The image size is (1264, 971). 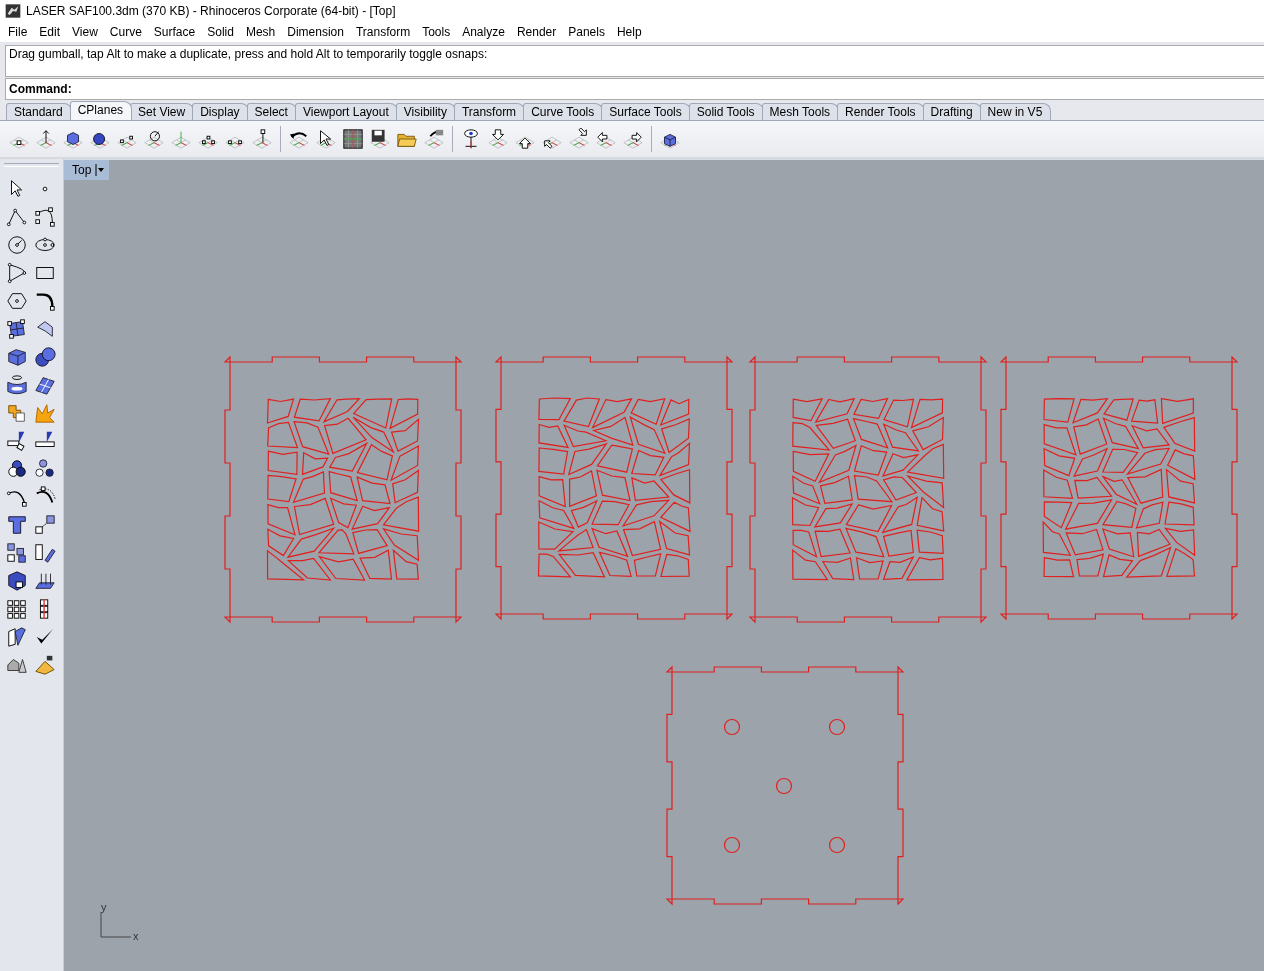 I want to click on grid-icon, so click(x=353, y=139).